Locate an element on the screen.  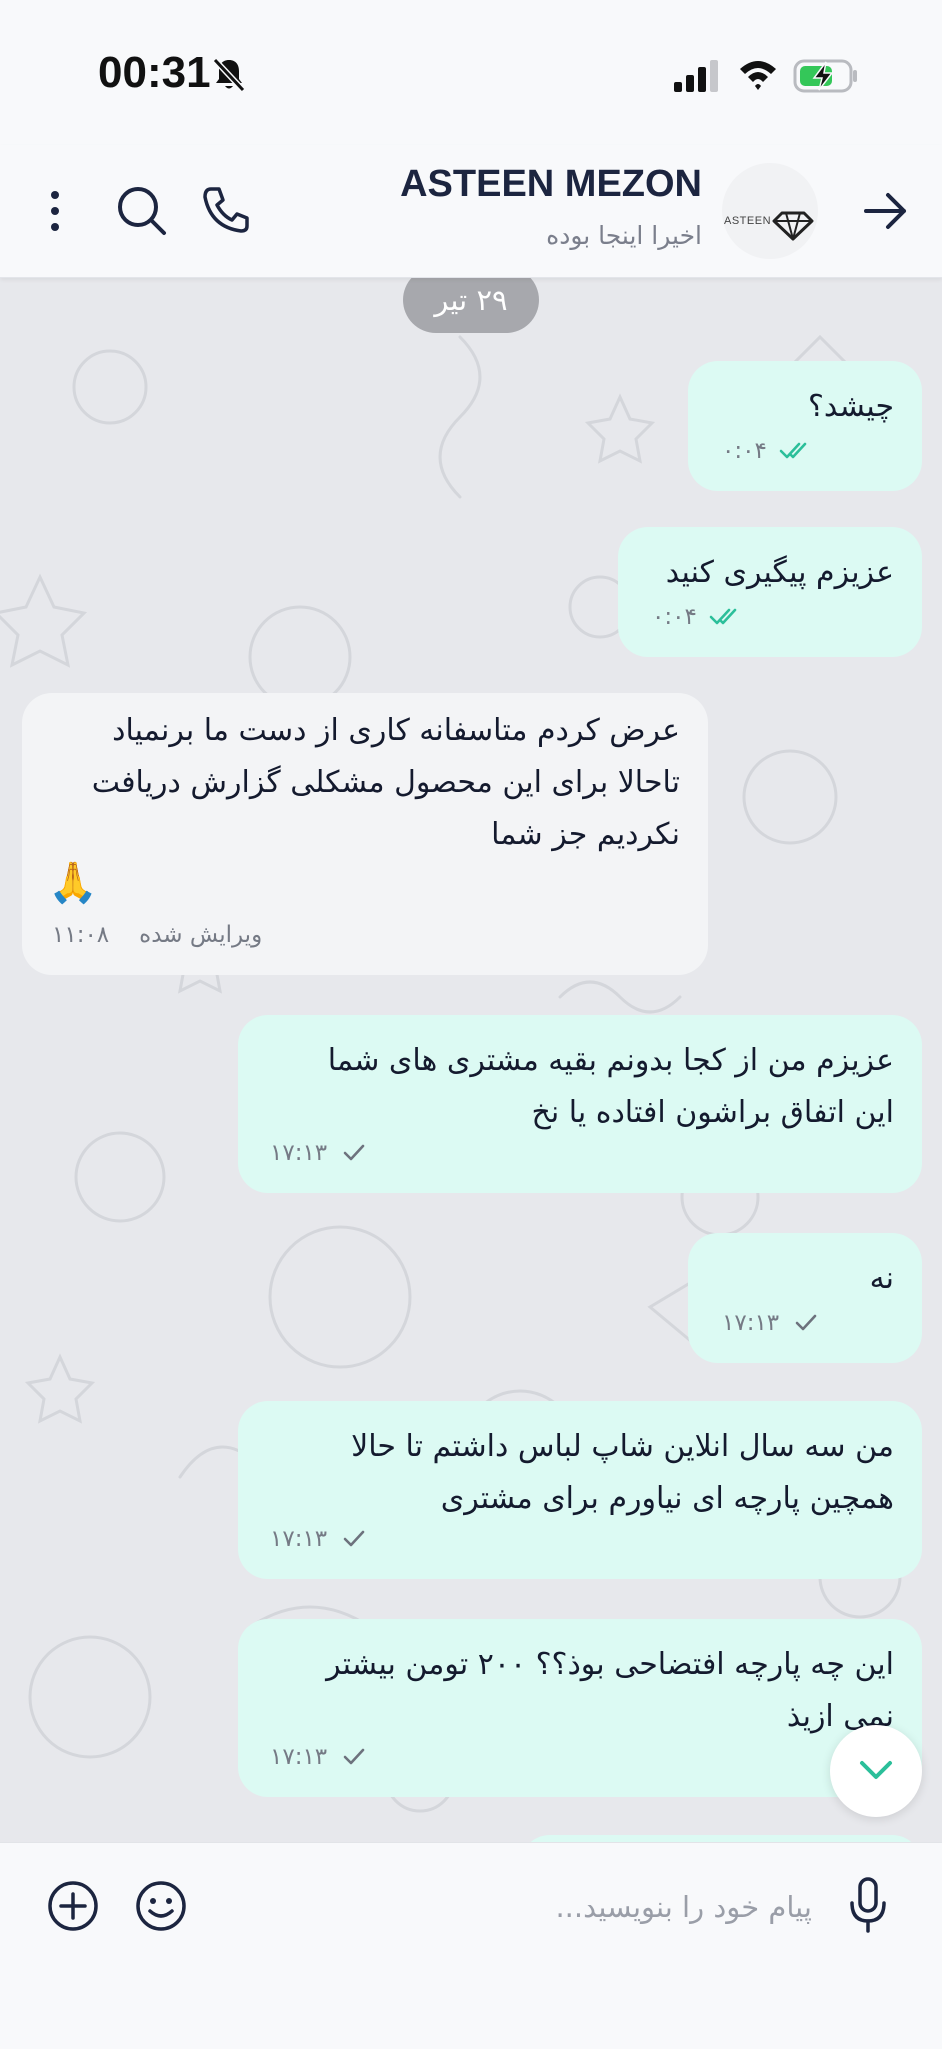
avatar-brand-text: ASTEEN is located at coordinates (748, 221).